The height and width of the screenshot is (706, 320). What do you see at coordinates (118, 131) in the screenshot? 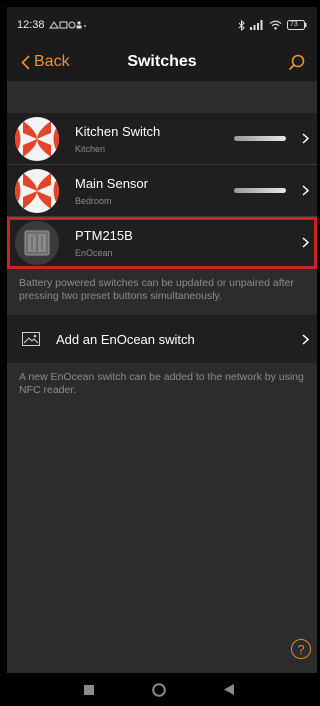
I see `device-name: Kitchen Switch` at bounding box center [118, 131].